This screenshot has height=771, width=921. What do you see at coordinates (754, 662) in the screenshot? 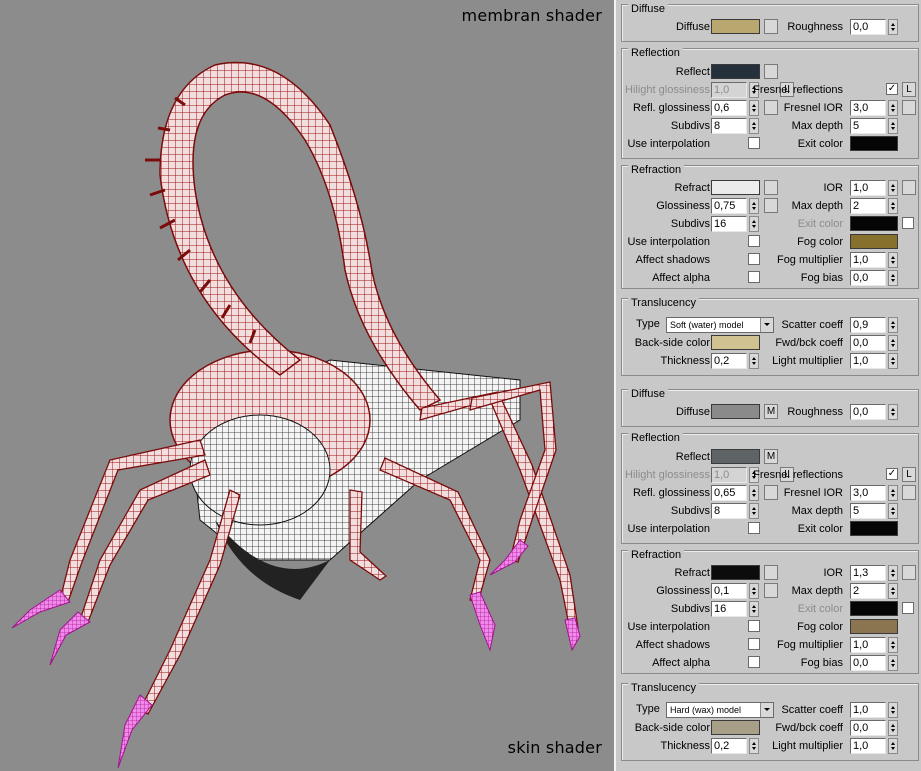
I see `affect-alpha-checkbox` at bounding box center [754, 662].